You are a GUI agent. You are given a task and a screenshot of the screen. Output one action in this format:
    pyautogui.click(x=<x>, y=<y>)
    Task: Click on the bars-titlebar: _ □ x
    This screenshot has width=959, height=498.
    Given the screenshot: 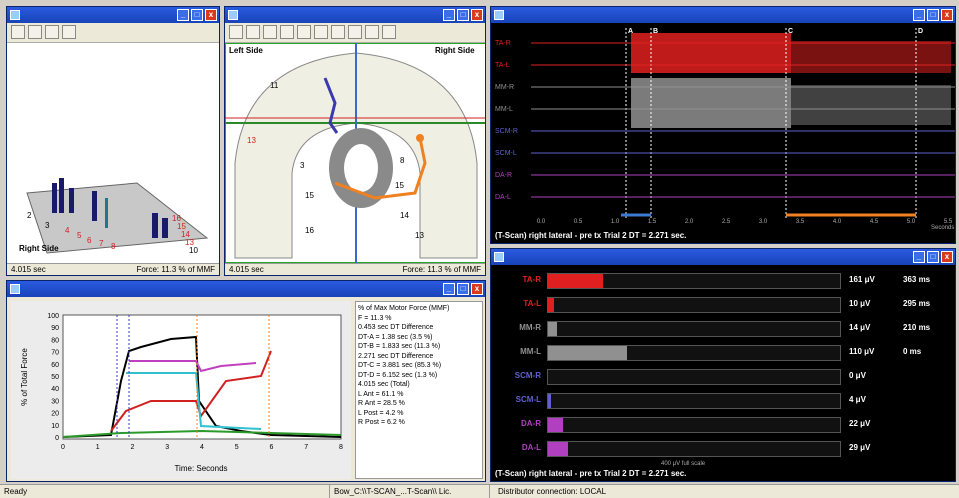 What is the action you would take?
    pyautogui.click(x=723, y=257)
    